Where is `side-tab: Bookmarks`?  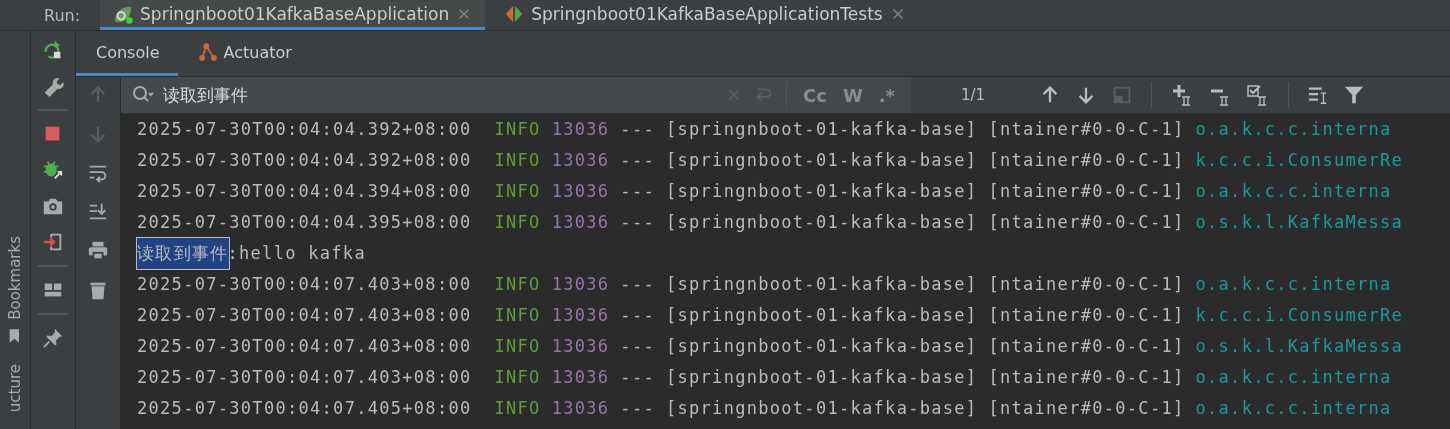
side-tab: Bookmarks is located at coordinates (15, 278).